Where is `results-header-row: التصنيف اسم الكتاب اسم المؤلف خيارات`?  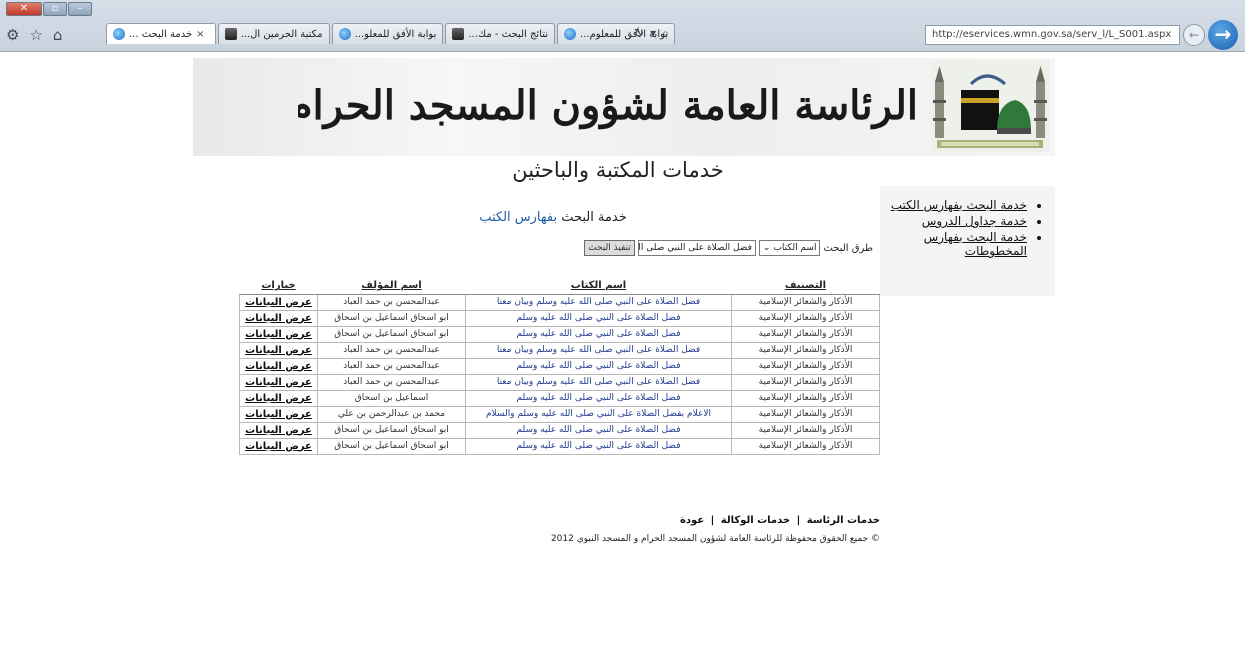
results-header-row: التصنيف اسم الكتاب اسم المؤلف خيارات is located at coordinates (559, 286).